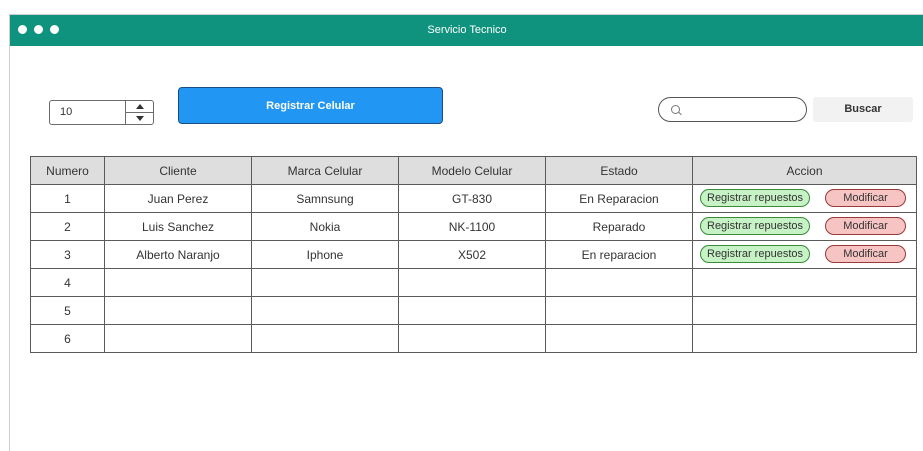 This screenshot has width=923, height=451. I want to click on search-button: Buscar, so click(863, 109).